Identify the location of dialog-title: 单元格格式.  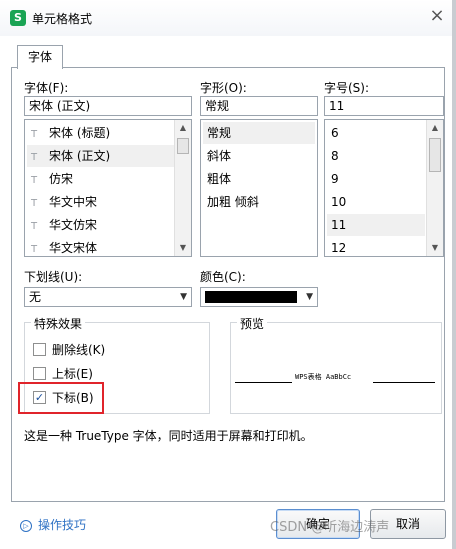
(62, 19).